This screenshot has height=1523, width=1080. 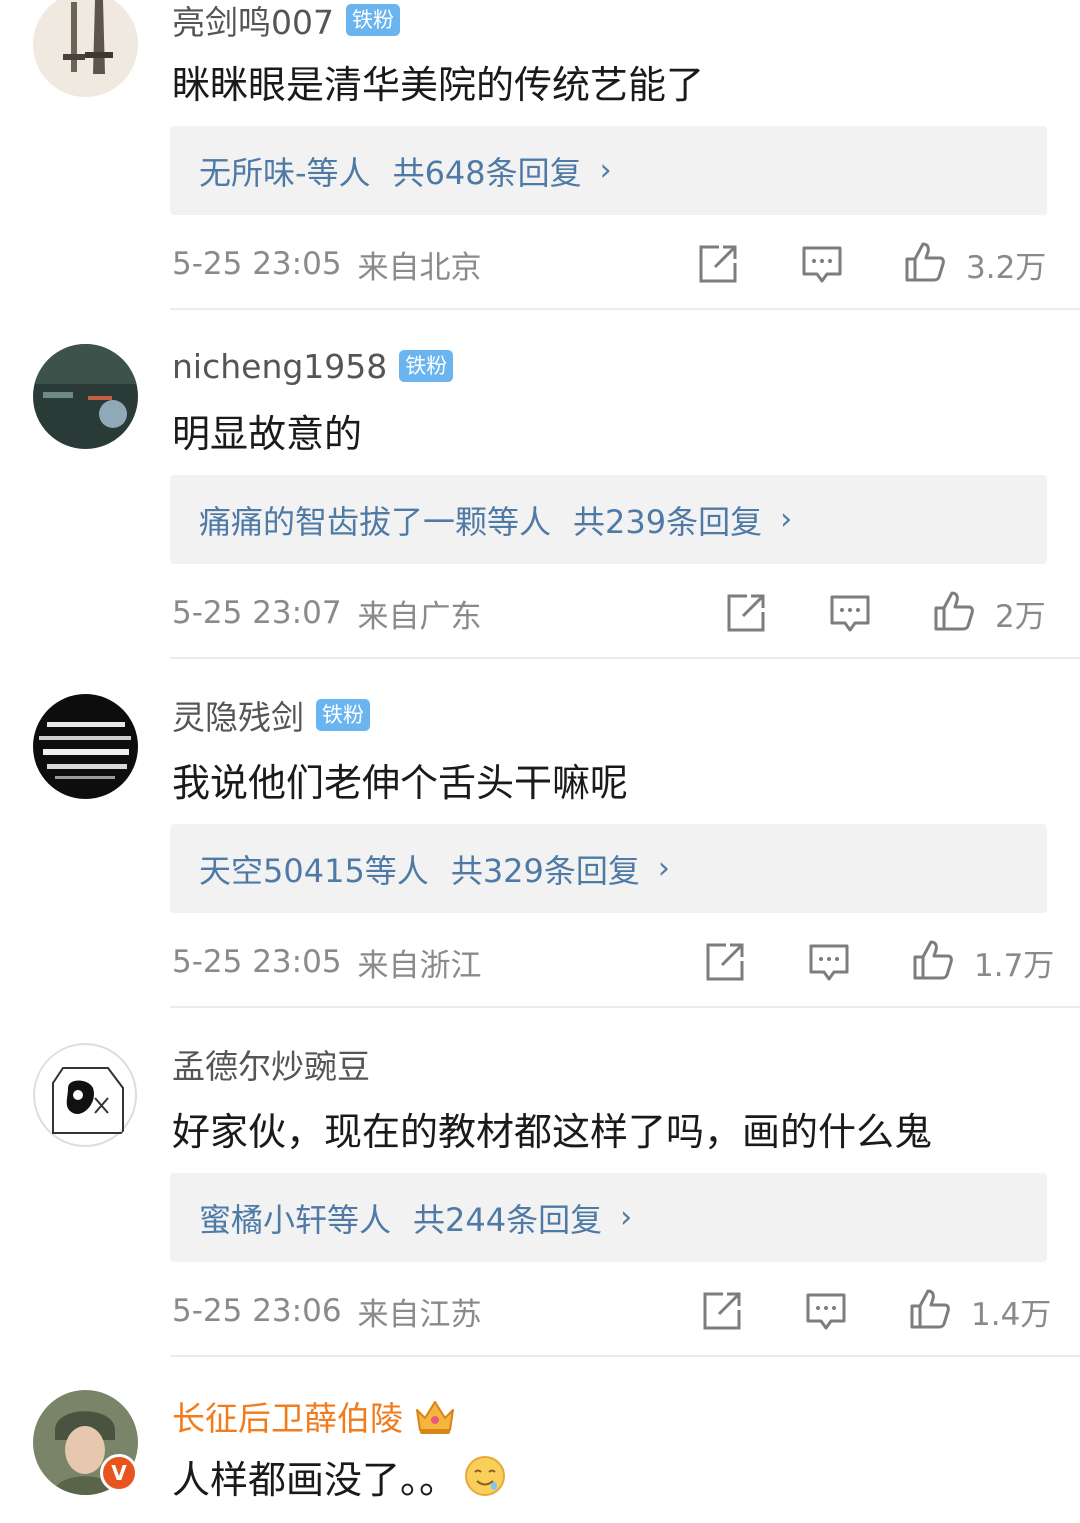 I want to click on reply-summary: 蜜橘小轩等人 共244条回复 ›, so click(x=608, y=1217).